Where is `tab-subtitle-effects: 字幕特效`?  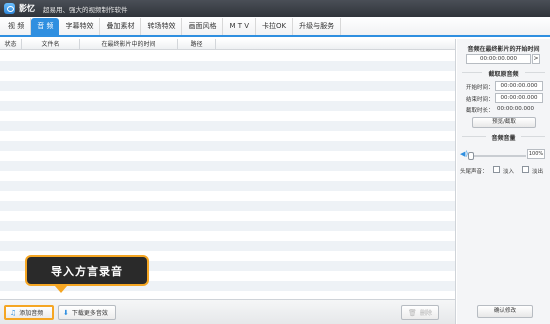 tab-subtitle-effects: 字幕特效 is located at coordinates (80, 26).